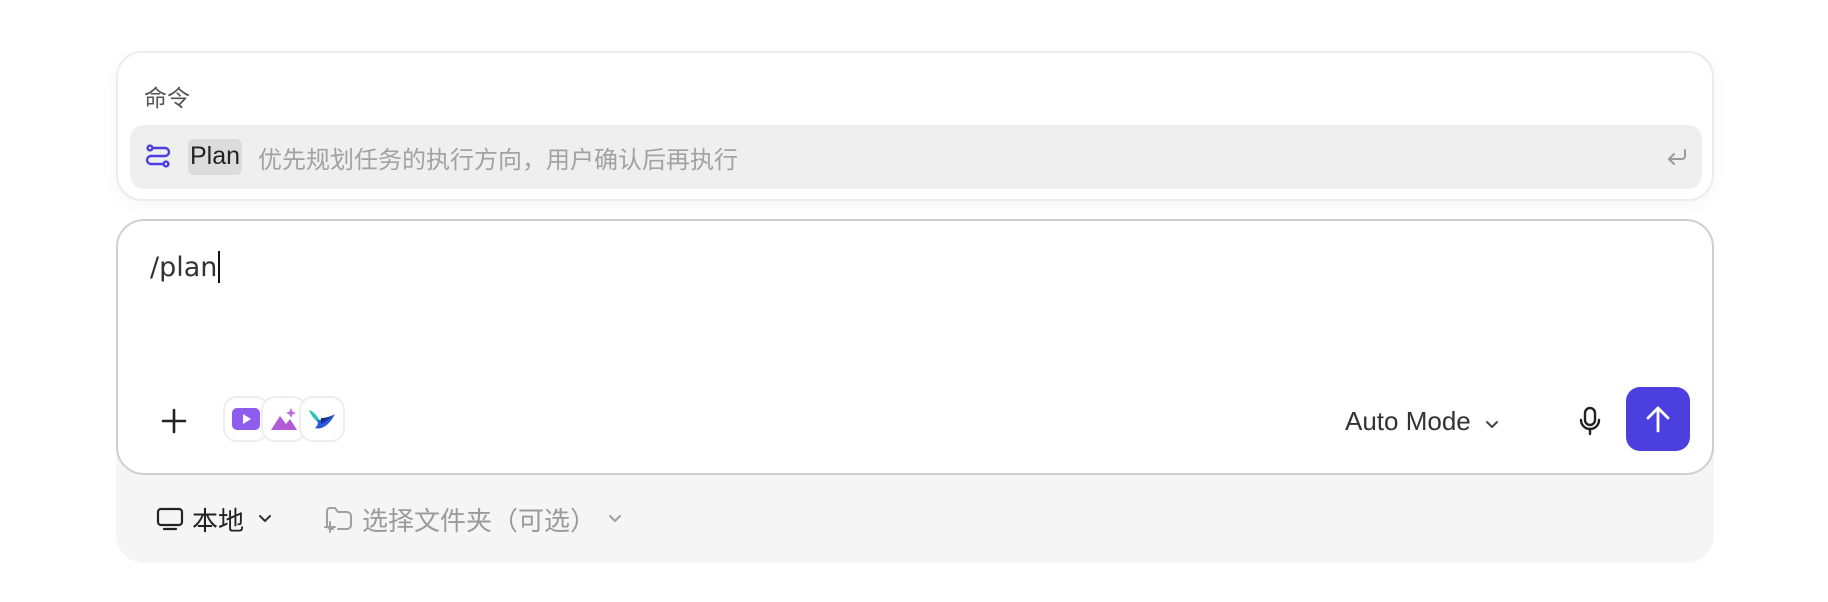 Image resolution: width=1828 pixels, height=602 pixels. I want to click on command-description: 优先规划任务的执行方向，用户确认后再执行, so click(498, 159).